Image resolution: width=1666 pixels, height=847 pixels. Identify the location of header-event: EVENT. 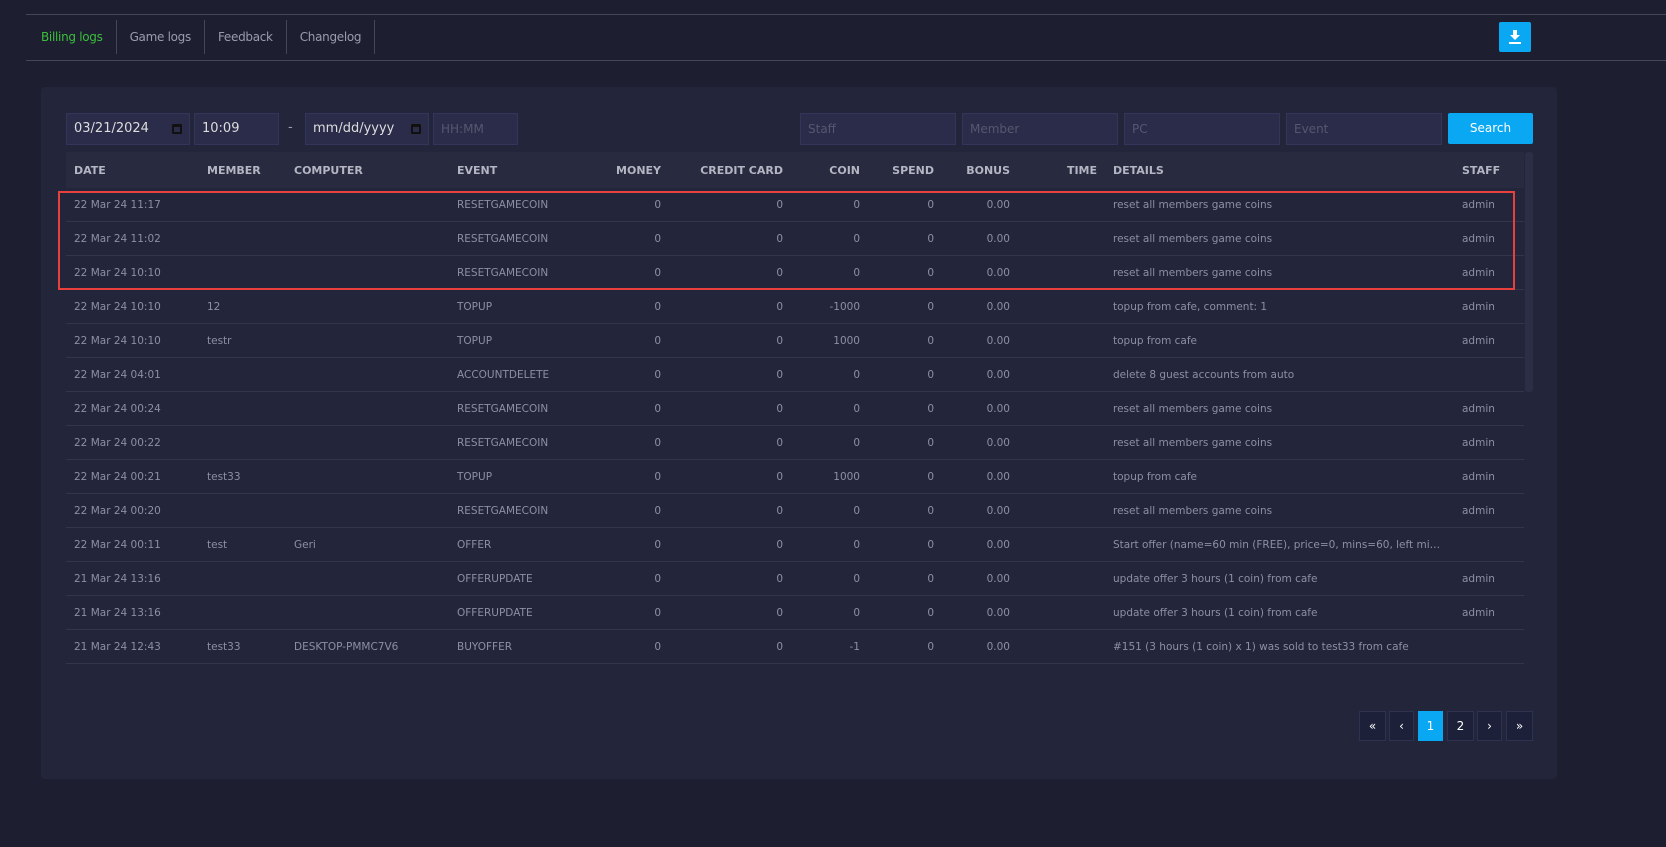
(509, 170).